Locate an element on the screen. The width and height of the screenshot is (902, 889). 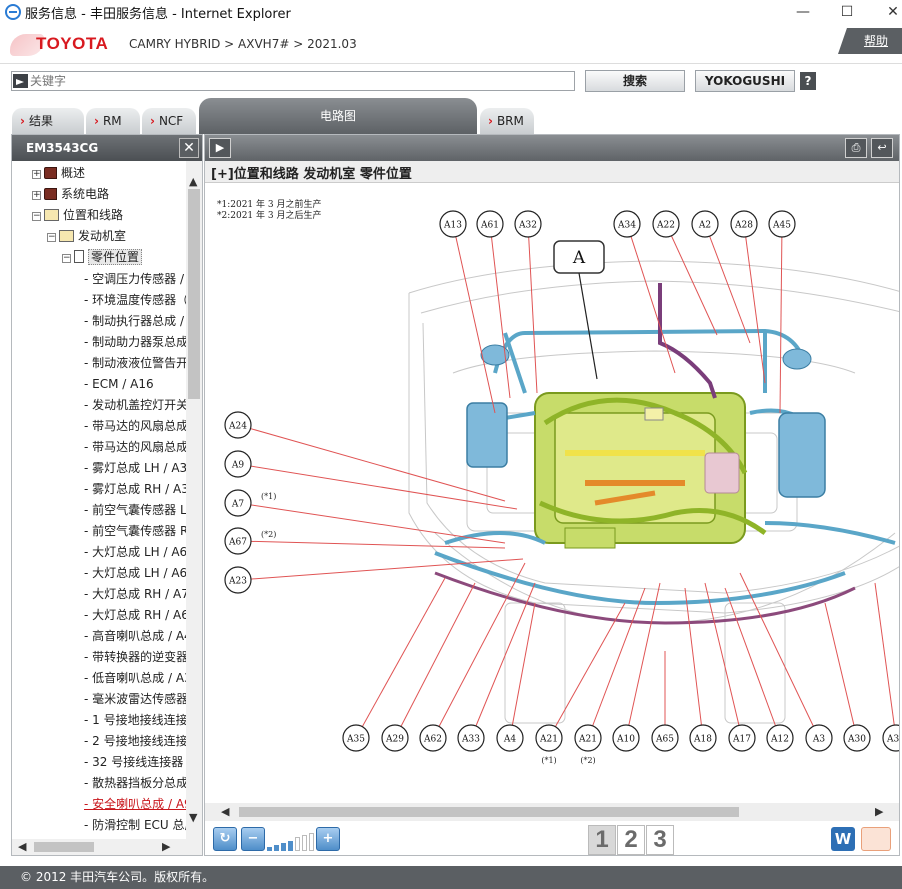
tree-leaf-item: - 带转换器的逆变器总成 is located at coordinates (136, 657).